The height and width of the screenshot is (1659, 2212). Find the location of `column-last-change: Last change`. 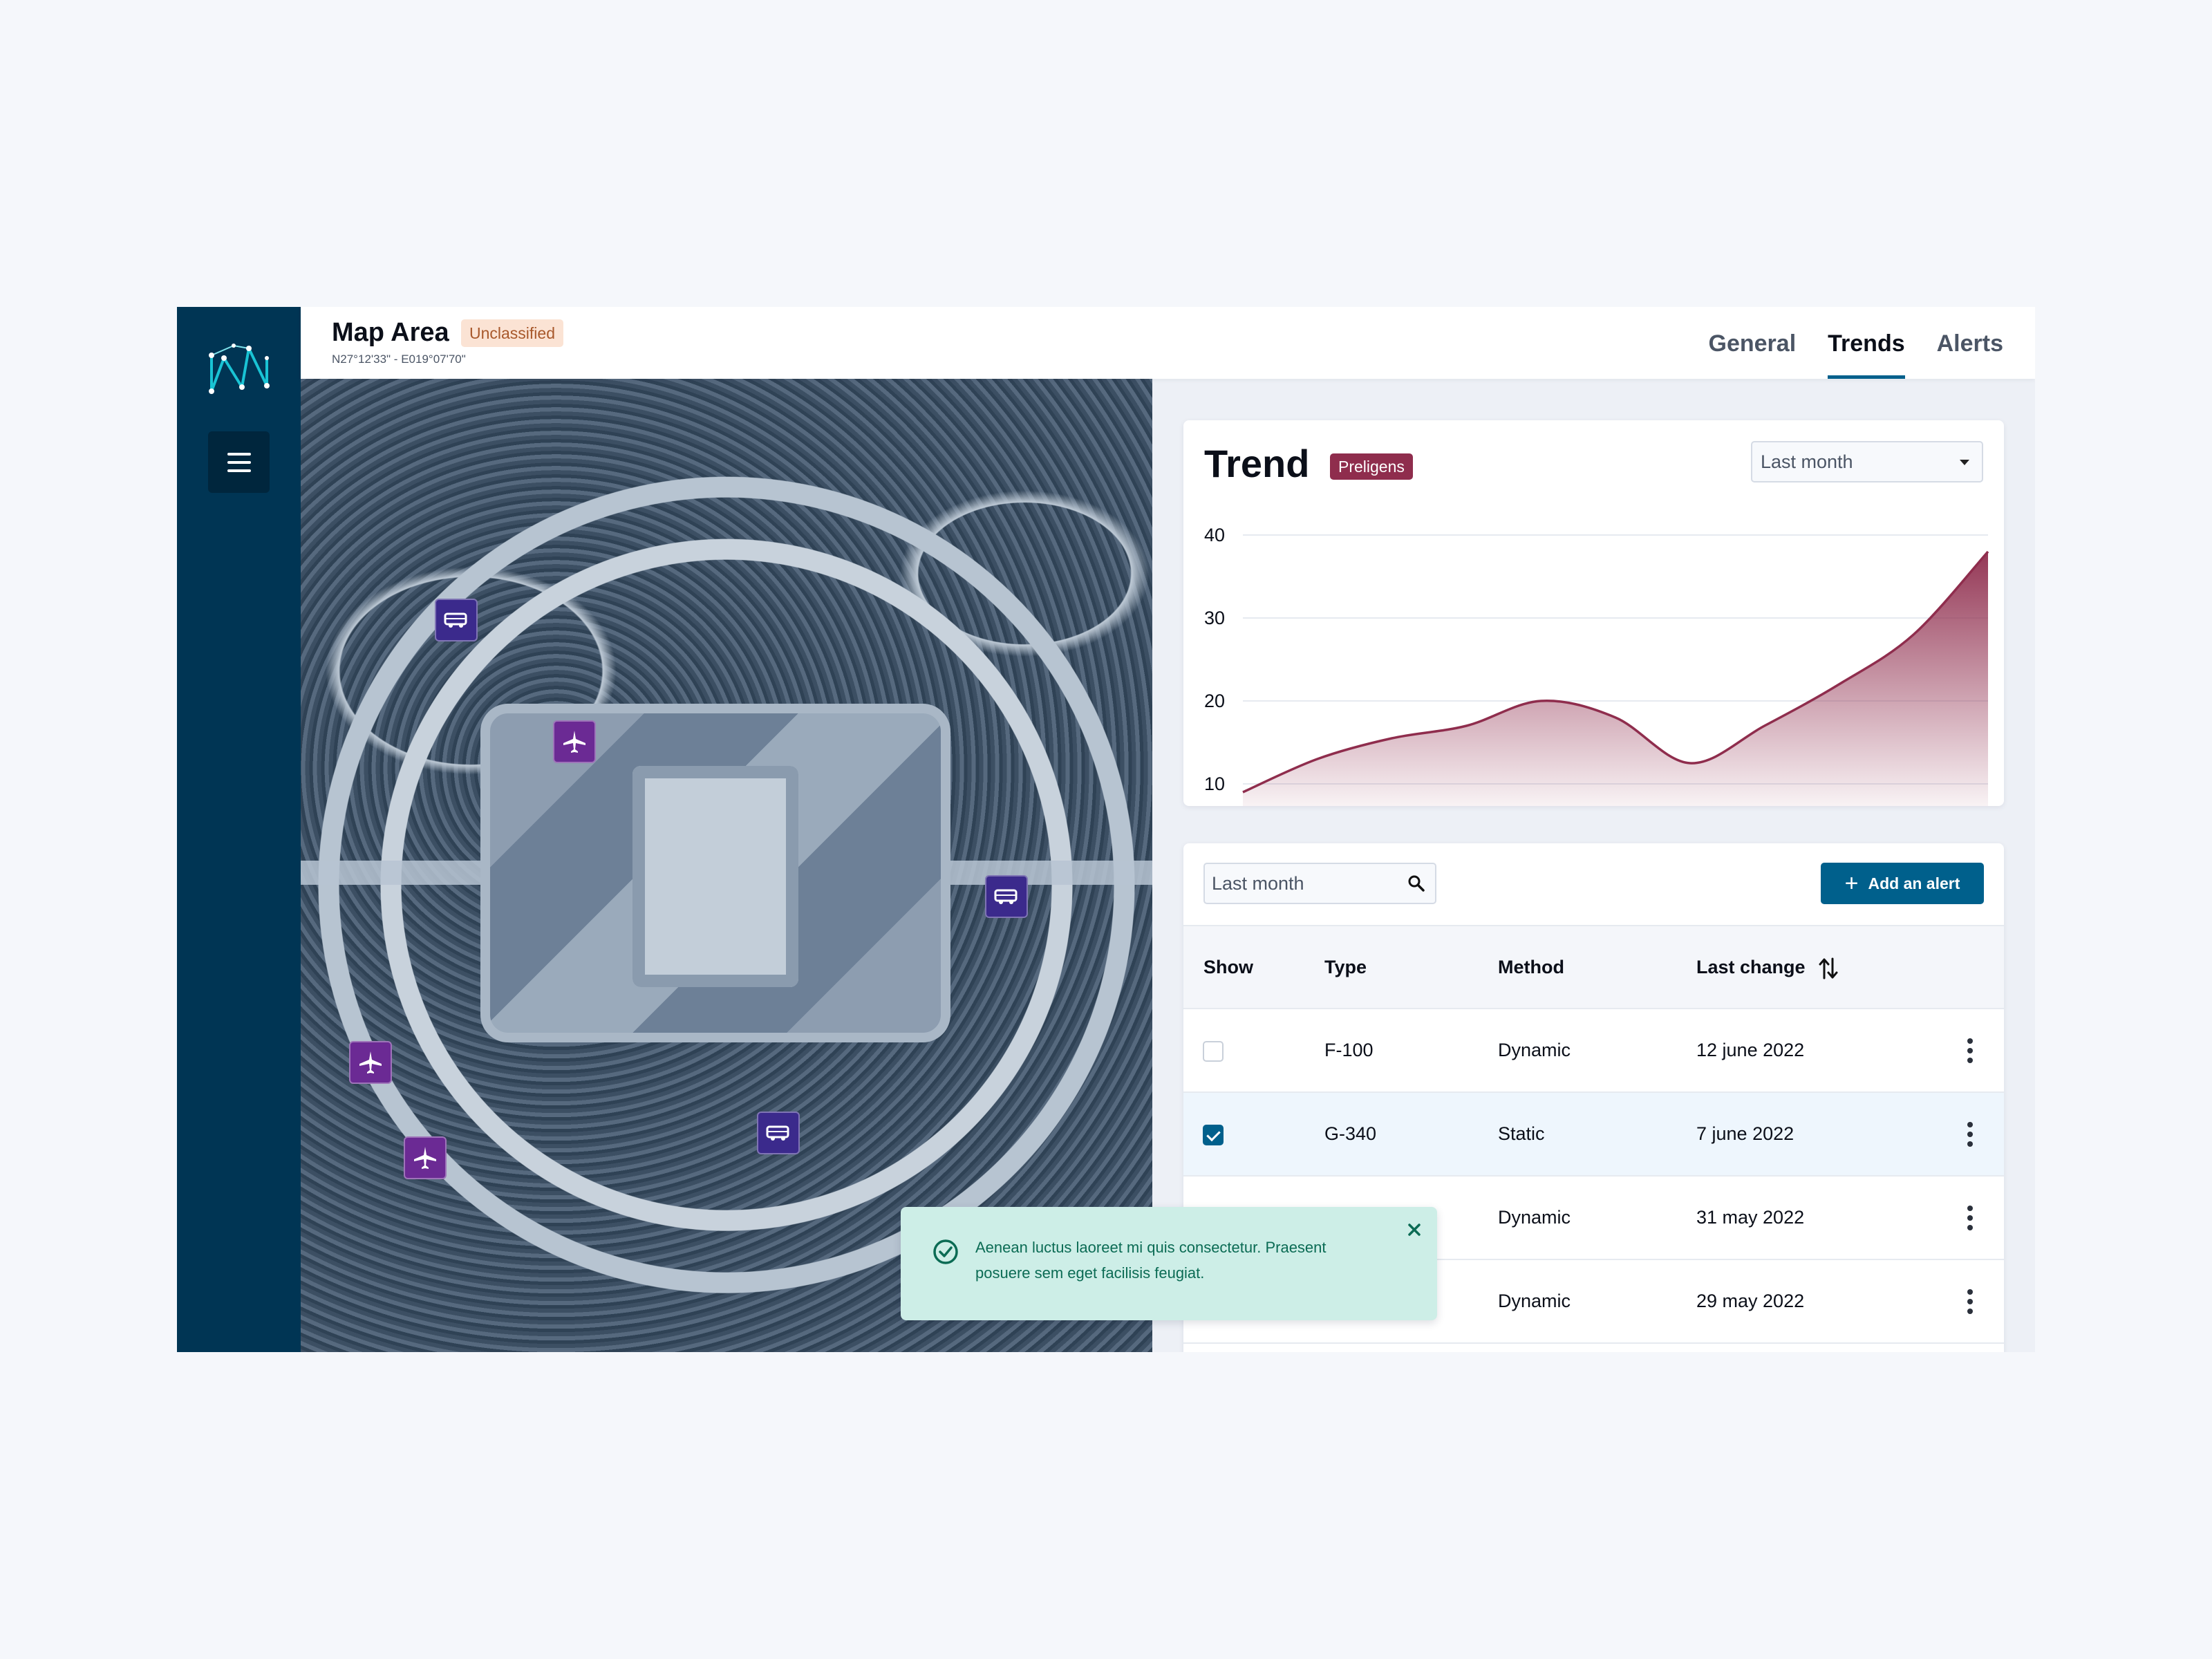

column-last-change: Last change is located at coordinates (1768, 967).